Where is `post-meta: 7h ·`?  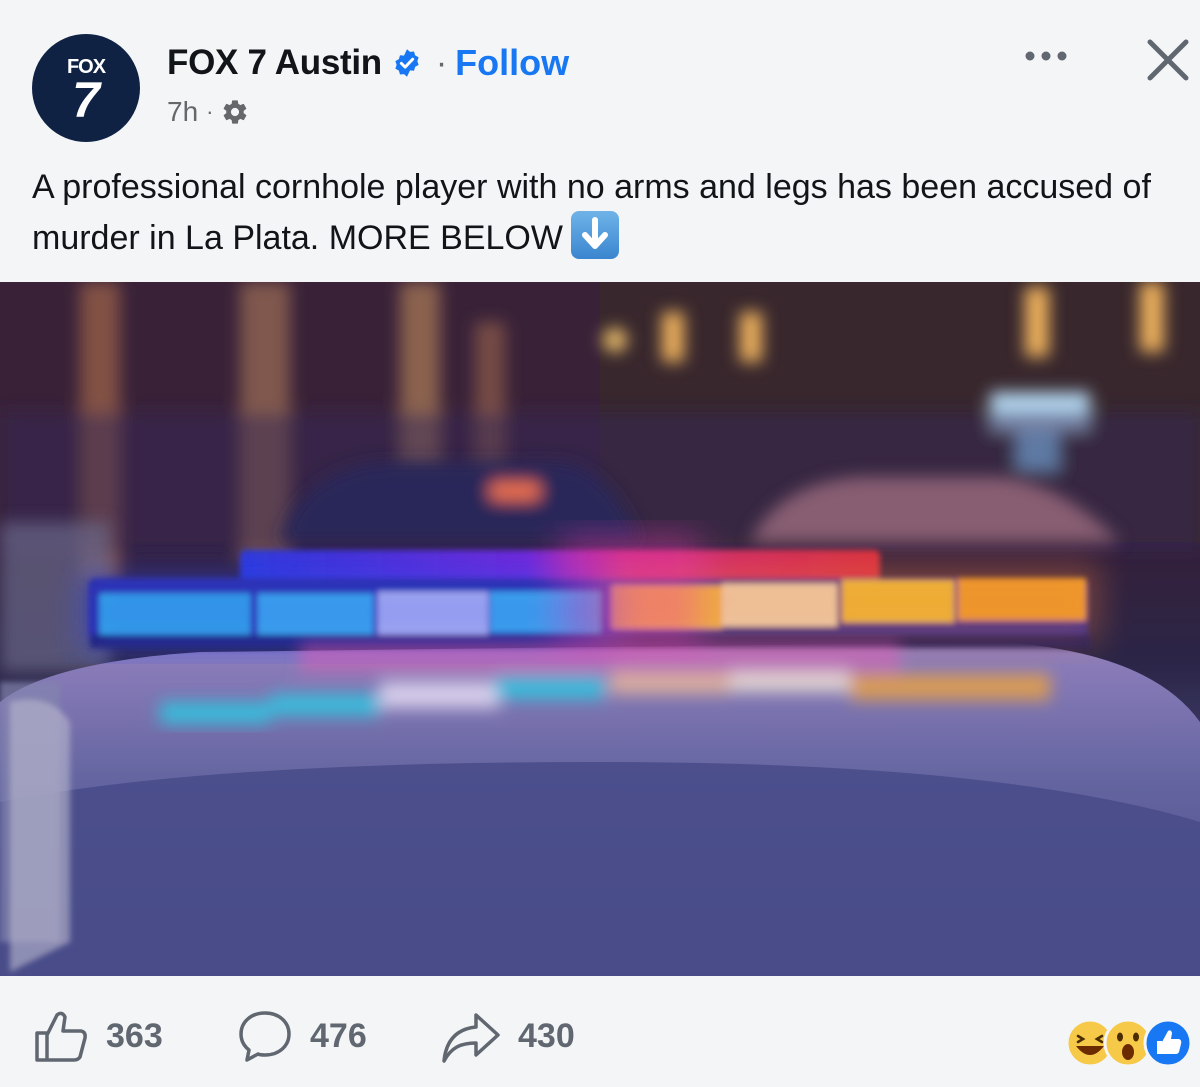 post-meta: 7h · is located at coordinates (208, 112).